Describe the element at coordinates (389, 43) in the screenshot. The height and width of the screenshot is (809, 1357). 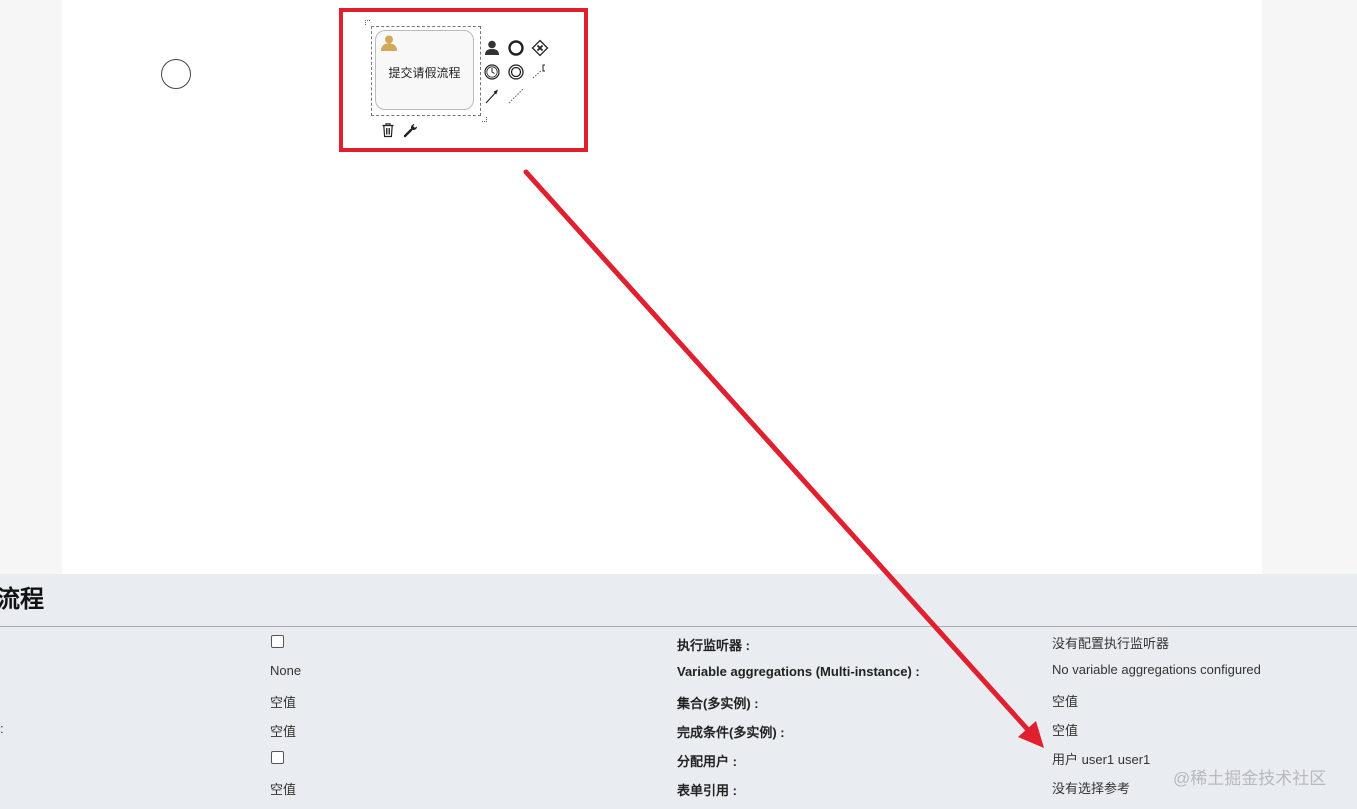
I see `user-icon` at that location.